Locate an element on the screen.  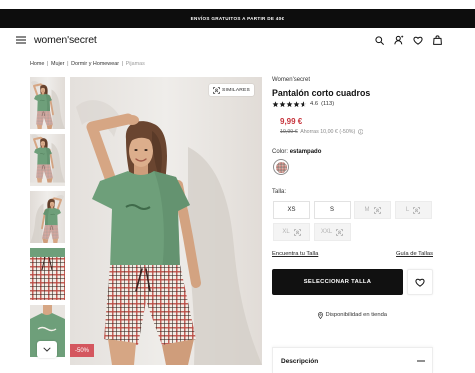
size-guide-link: Guía de Tallas is located at coordinates (414, 254).